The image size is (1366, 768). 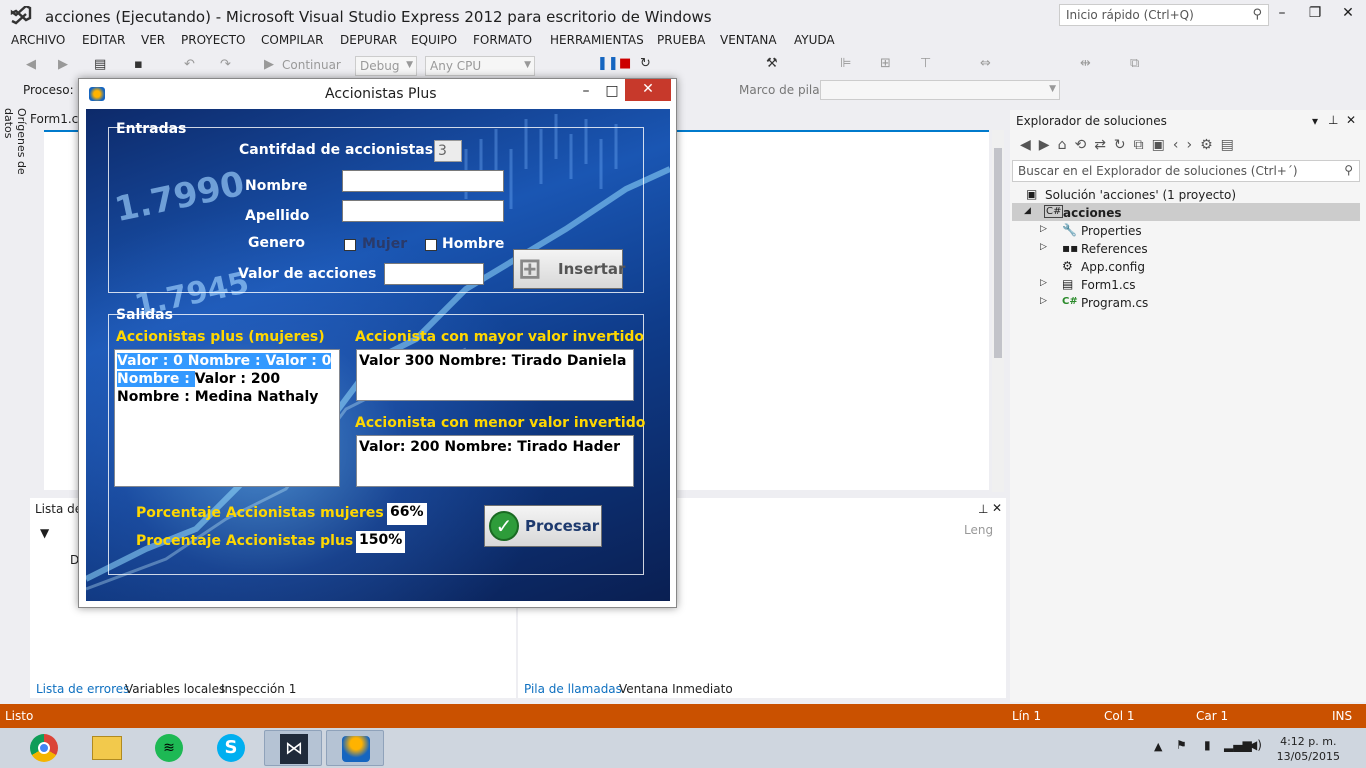 I want to click on male-checkbox, so click(x=431, y=245).